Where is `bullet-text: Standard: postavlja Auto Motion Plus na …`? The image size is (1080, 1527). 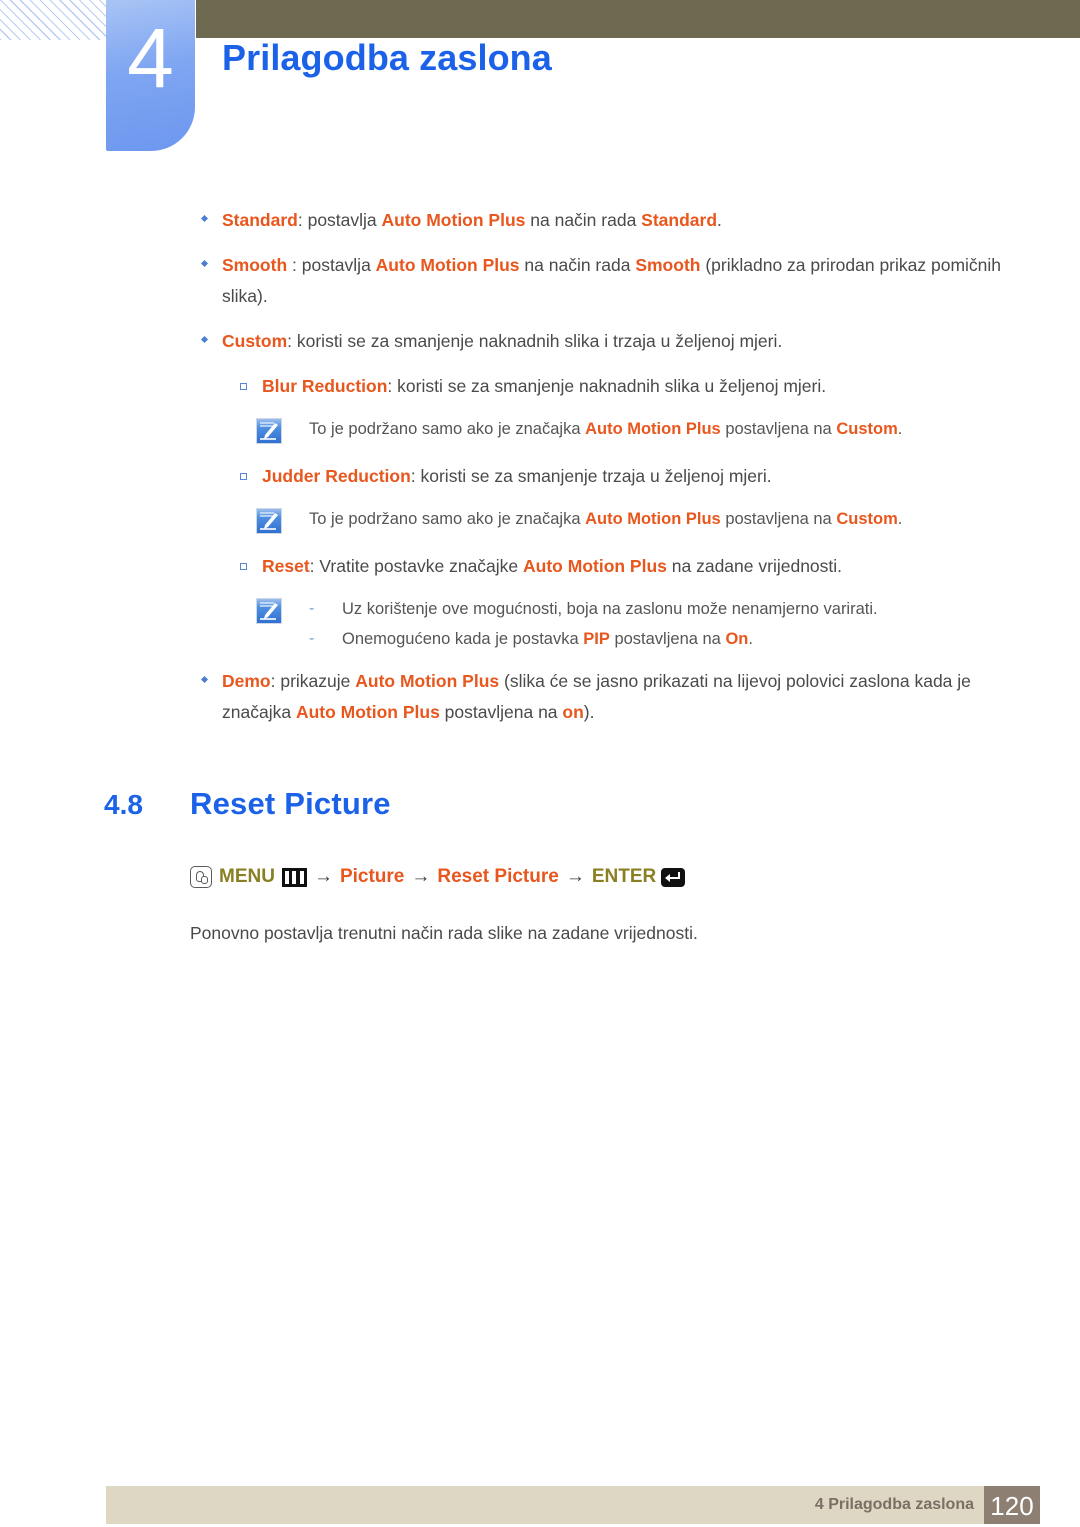 bullet-text: Standard: postavlja Auto Motion Plus na … is located at coordinates (615, 220).